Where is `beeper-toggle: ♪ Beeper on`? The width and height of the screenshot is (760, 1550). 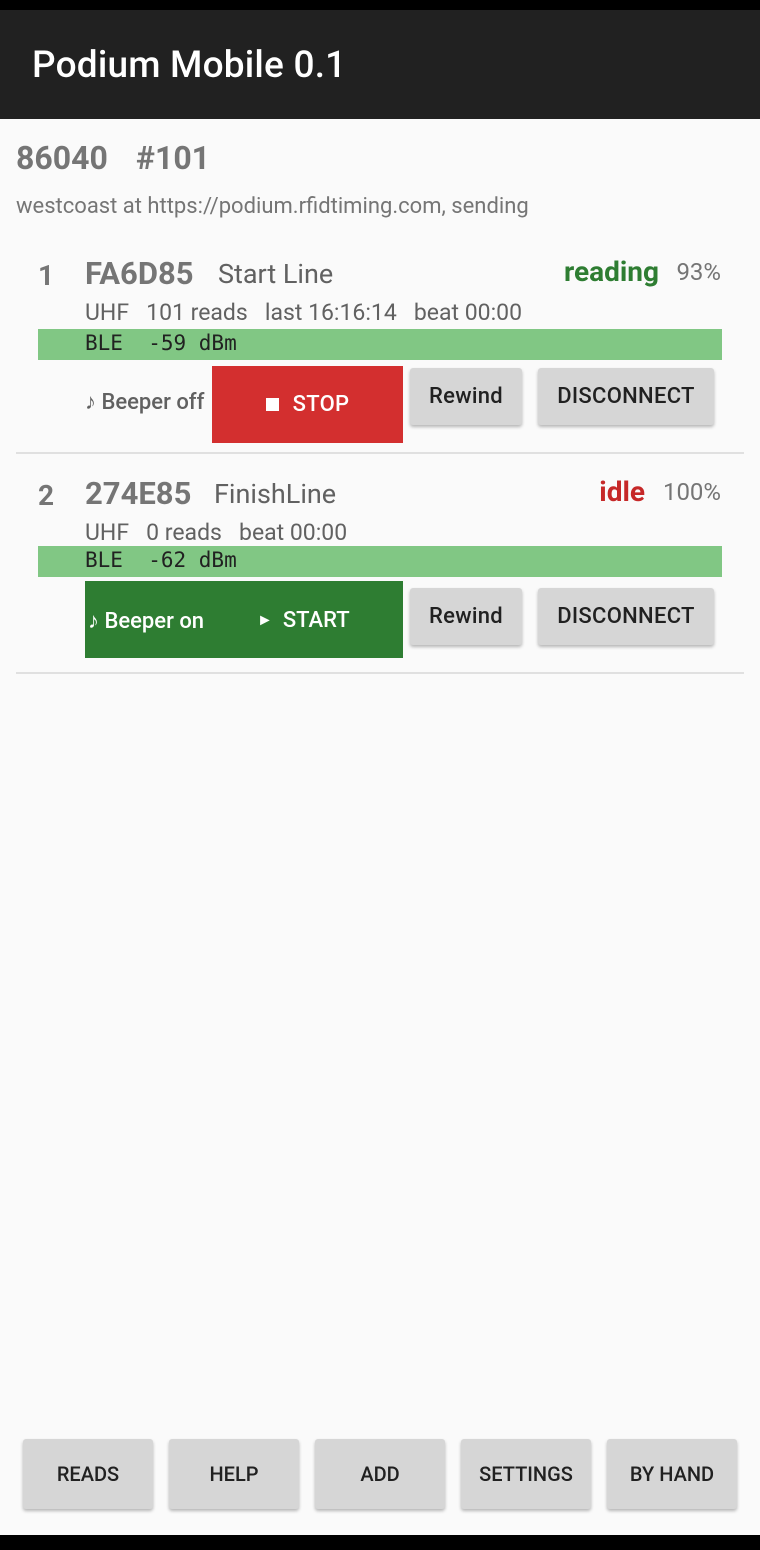 beeper-toggle: ♪ Beeper on is located at coordinates (146, 621).